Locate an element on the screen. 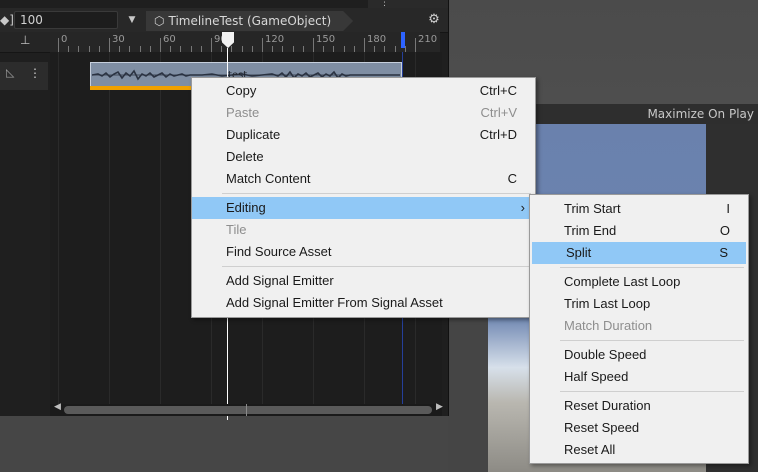 The image size is (758, 472). ruler-tick-label: 0 is located at coordinates (64, 39).